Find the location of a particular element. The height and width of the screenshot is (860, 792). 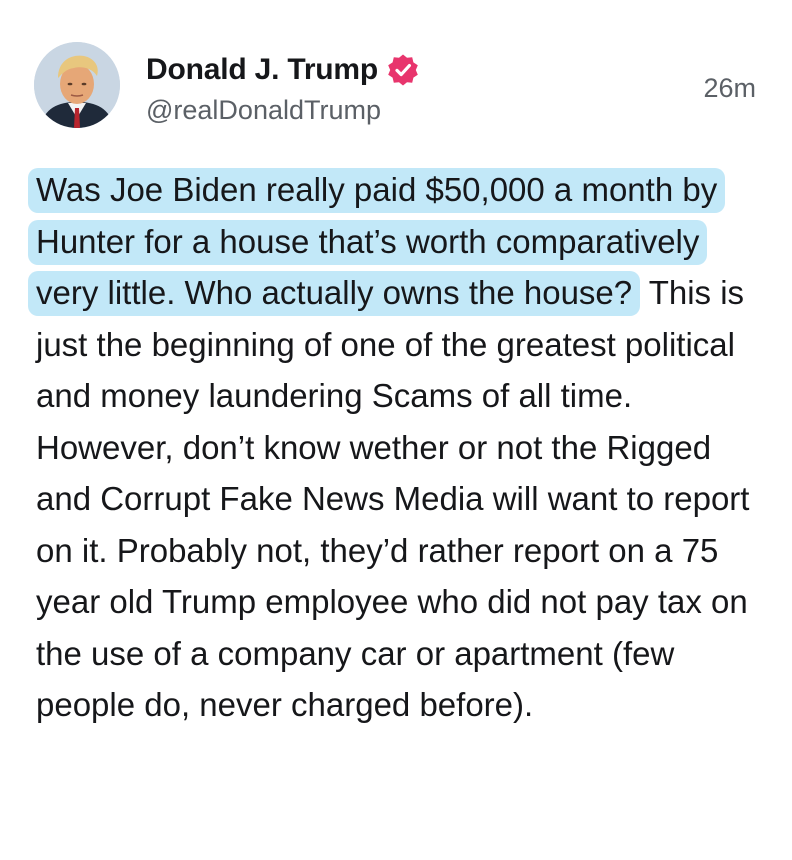

profile-photo-icon is located at coordinates (77, 85).